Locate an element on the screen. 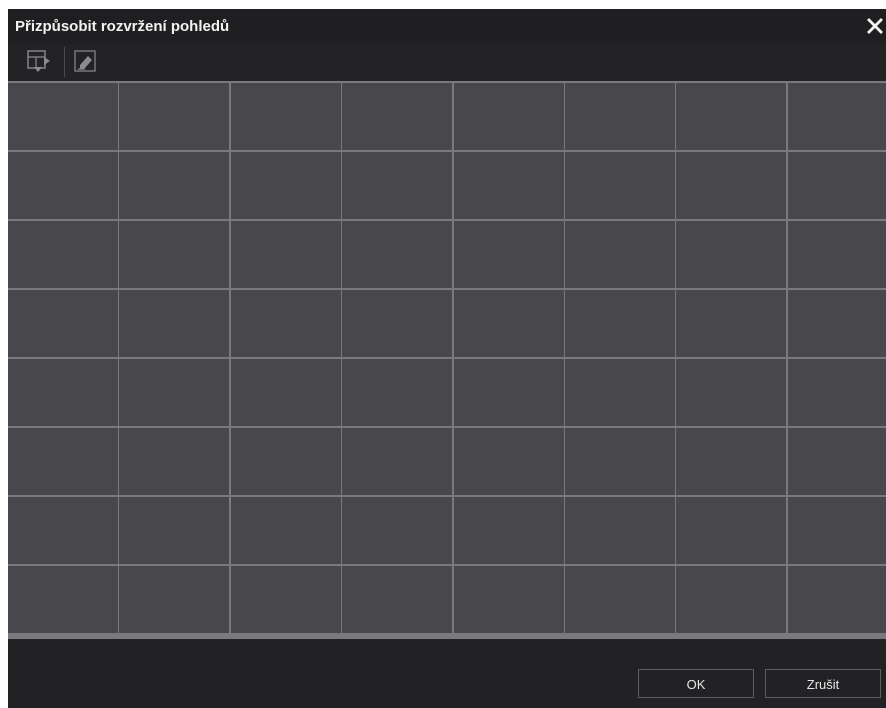 This screenshot has width=886, height=708. close-icon is located at coordinates (875, 26).